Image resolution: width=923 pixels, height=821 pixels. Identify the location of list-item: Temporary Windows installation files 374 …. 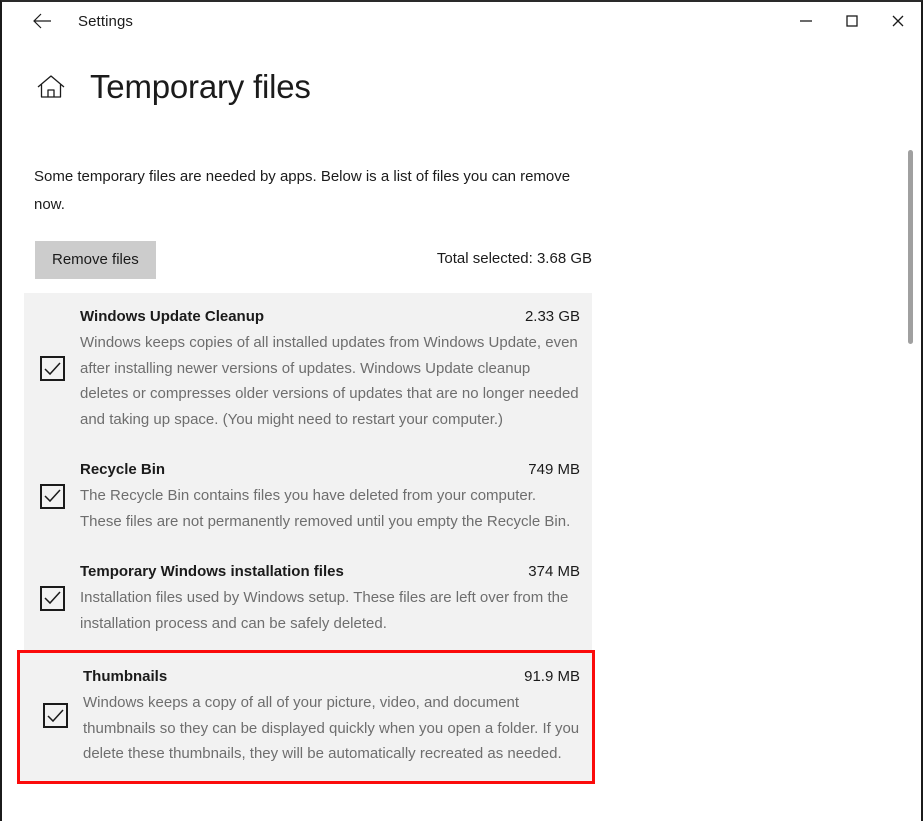
(308, 599).